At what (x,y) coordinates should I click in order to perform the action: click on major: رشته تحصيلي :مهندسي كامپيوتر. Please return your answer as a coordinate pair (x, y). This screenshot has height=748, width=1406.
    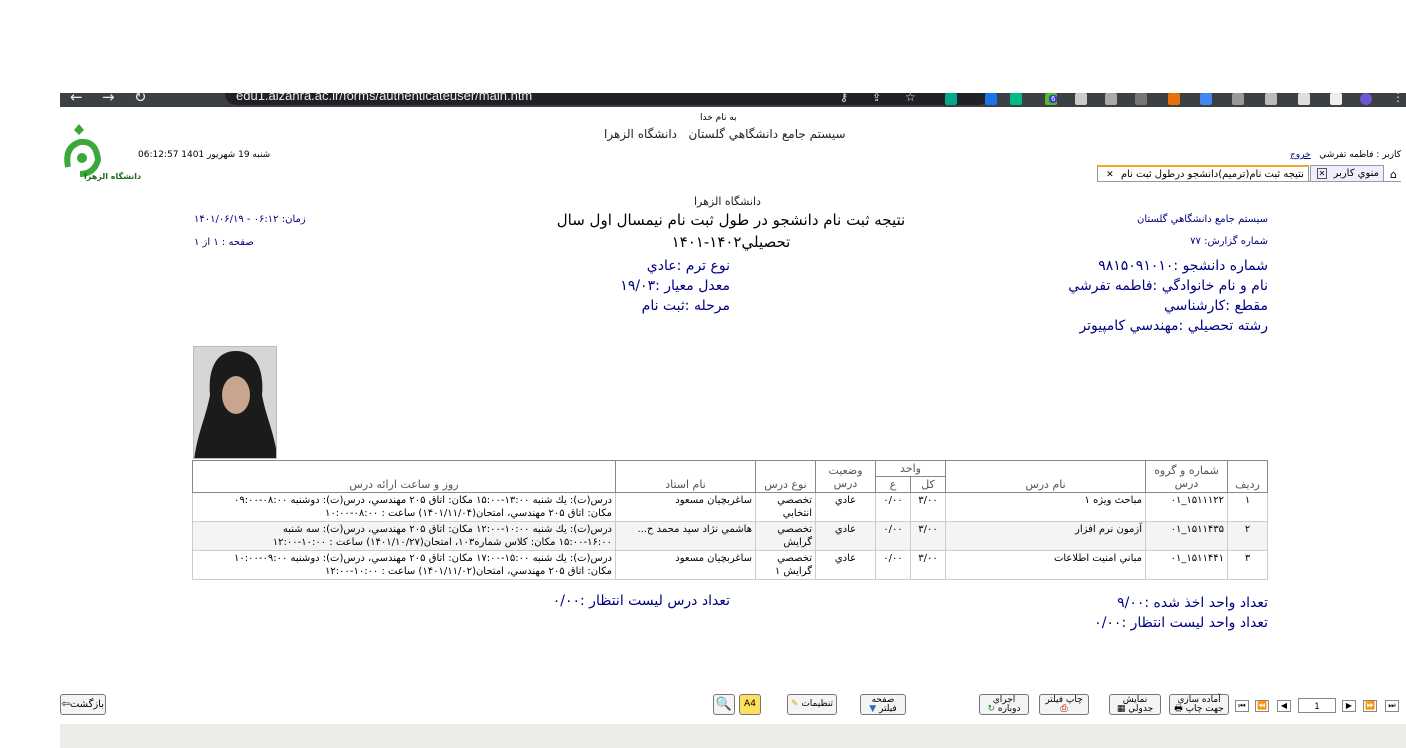
    Looking at the image, I should click on (1173, 326).